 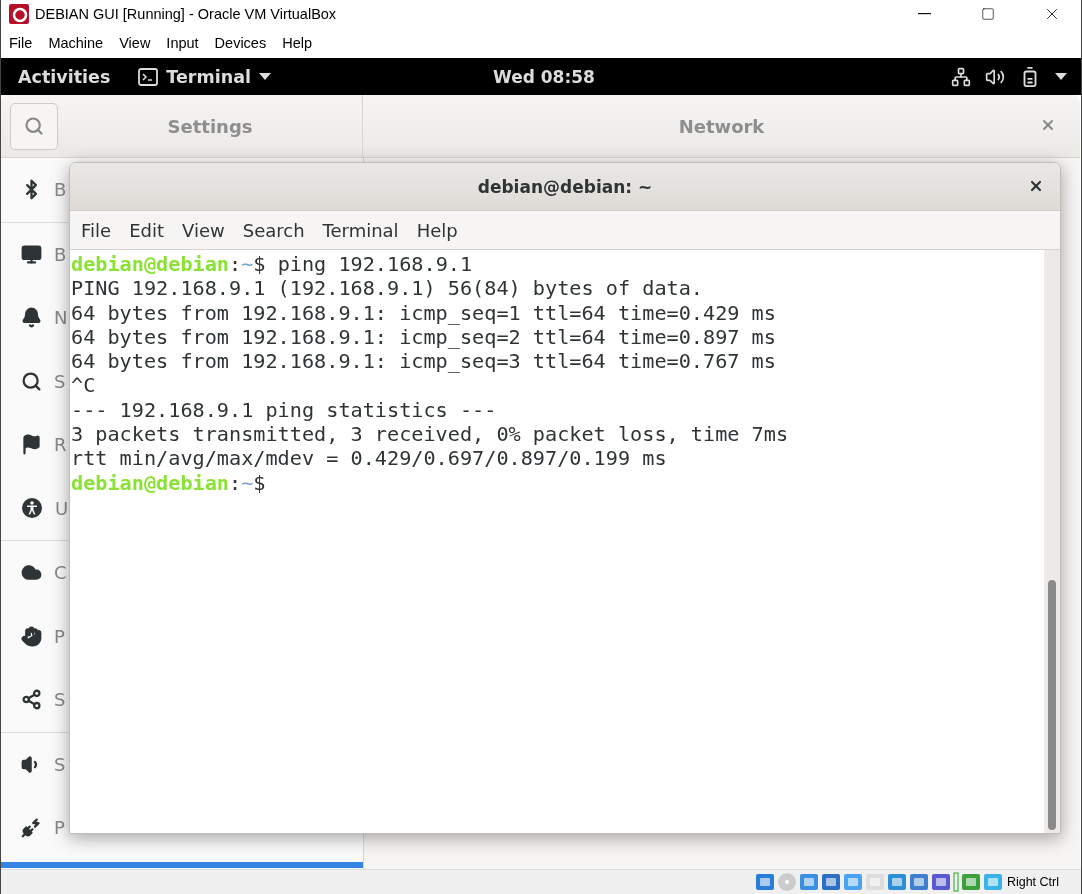 I want to click on output-line: 64 bytes from 192.168.9.1: icmp_seq=2 ttl=64 time=0.897 ms, so click(x=424, y=337).